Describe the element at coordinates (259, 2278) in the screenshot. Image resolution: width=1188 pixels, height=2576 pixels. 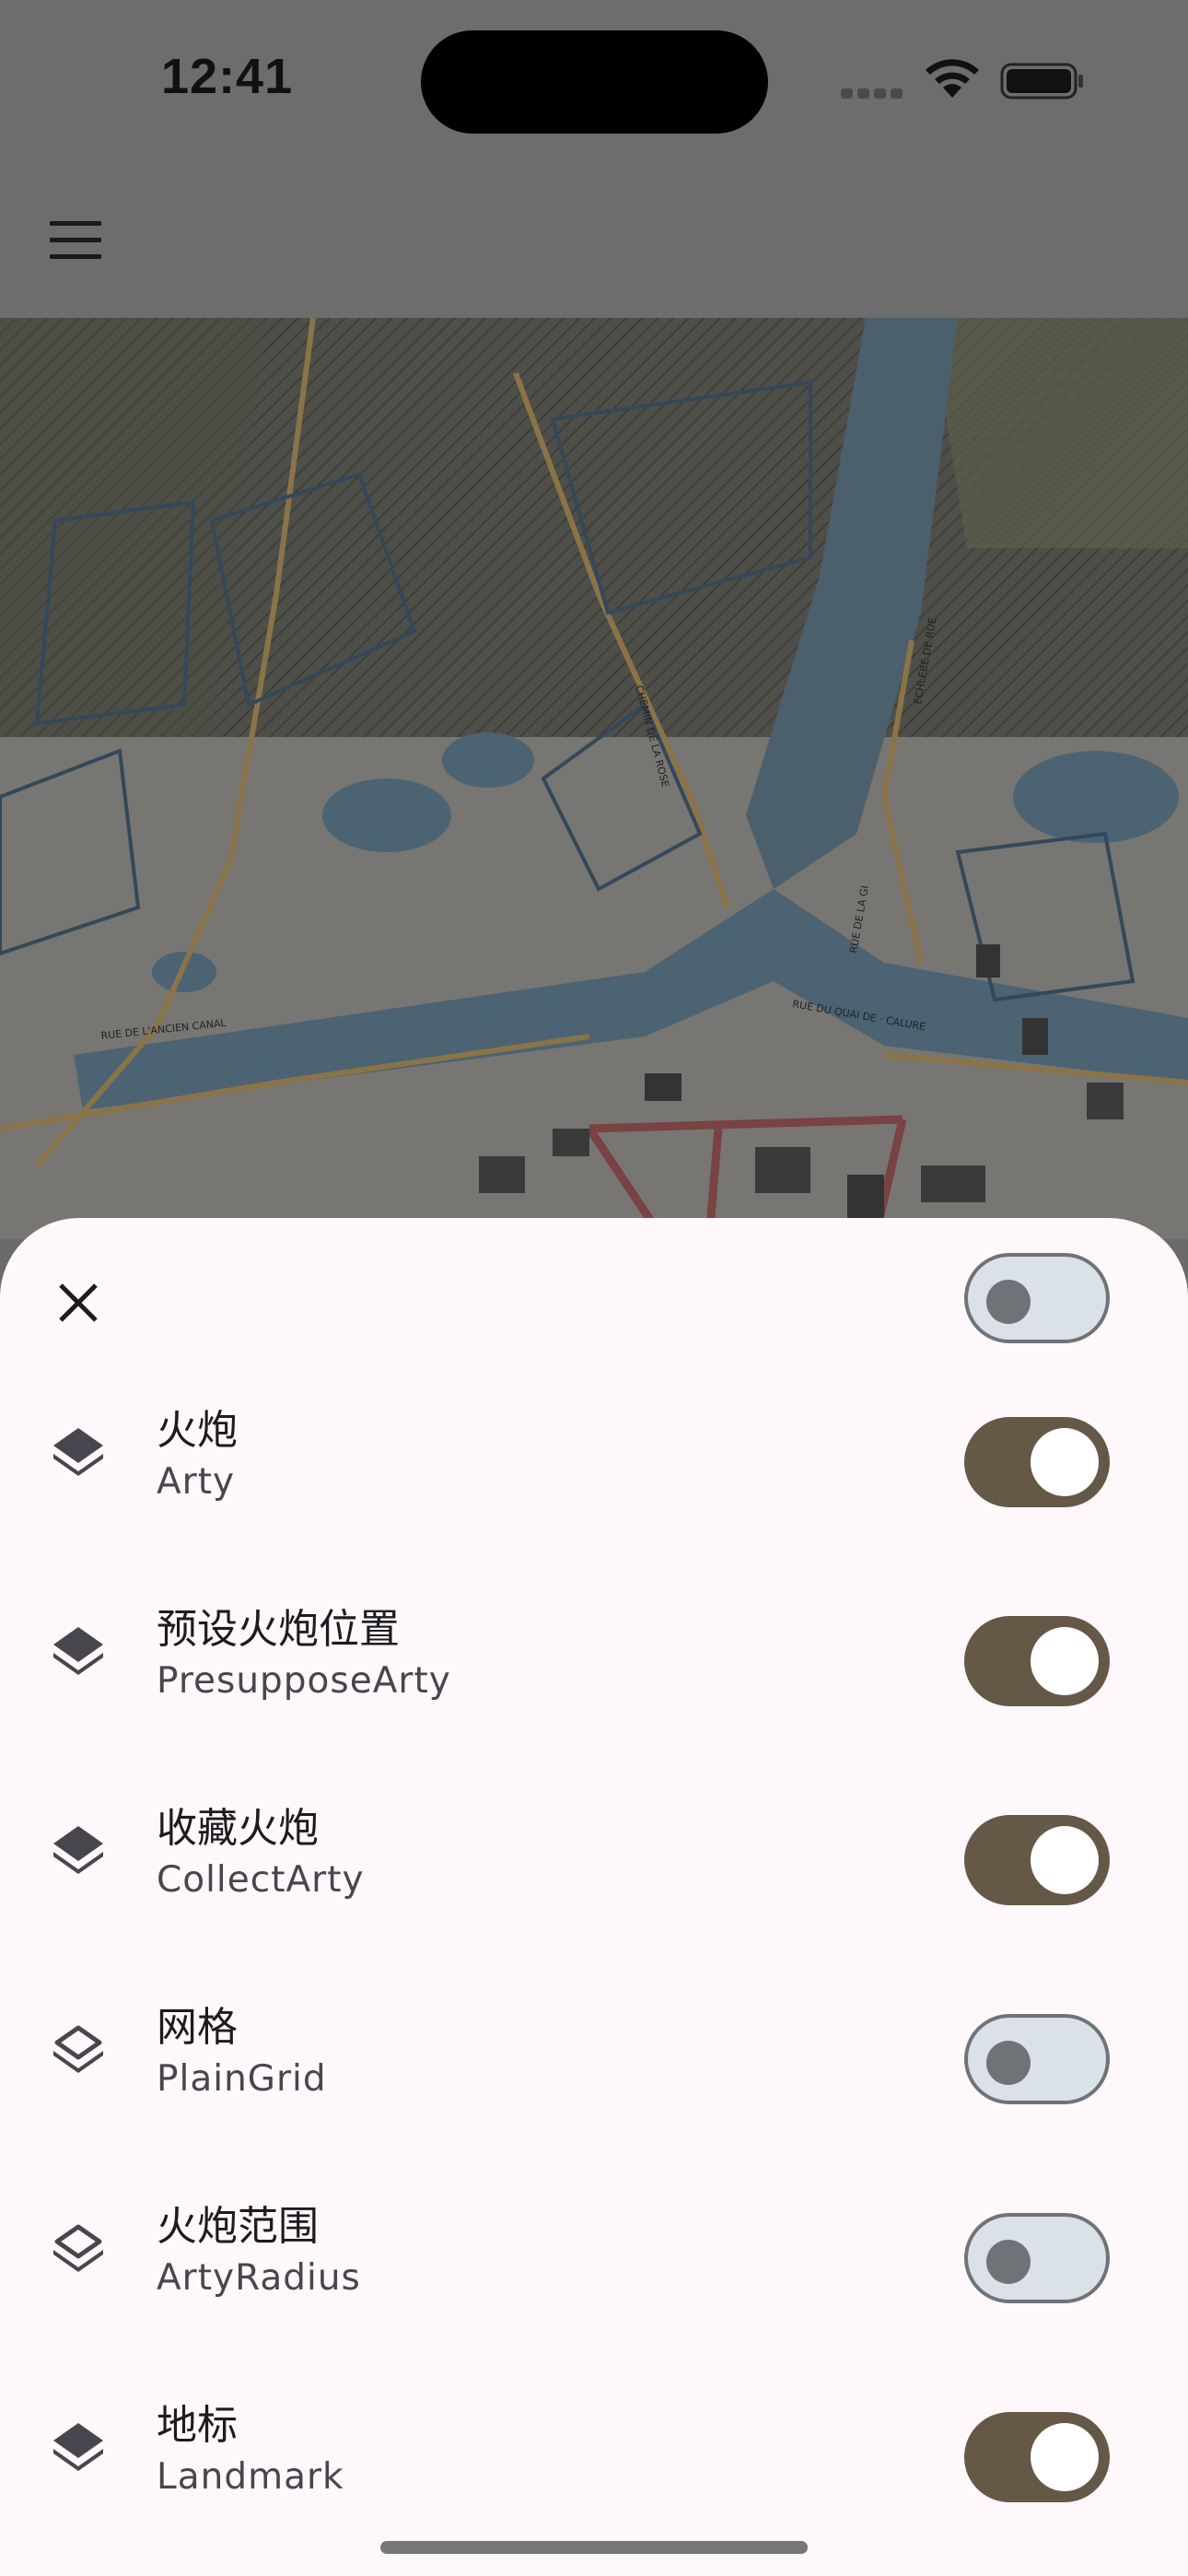
I see `layer-subtitle: ArtyRadius` at that location.